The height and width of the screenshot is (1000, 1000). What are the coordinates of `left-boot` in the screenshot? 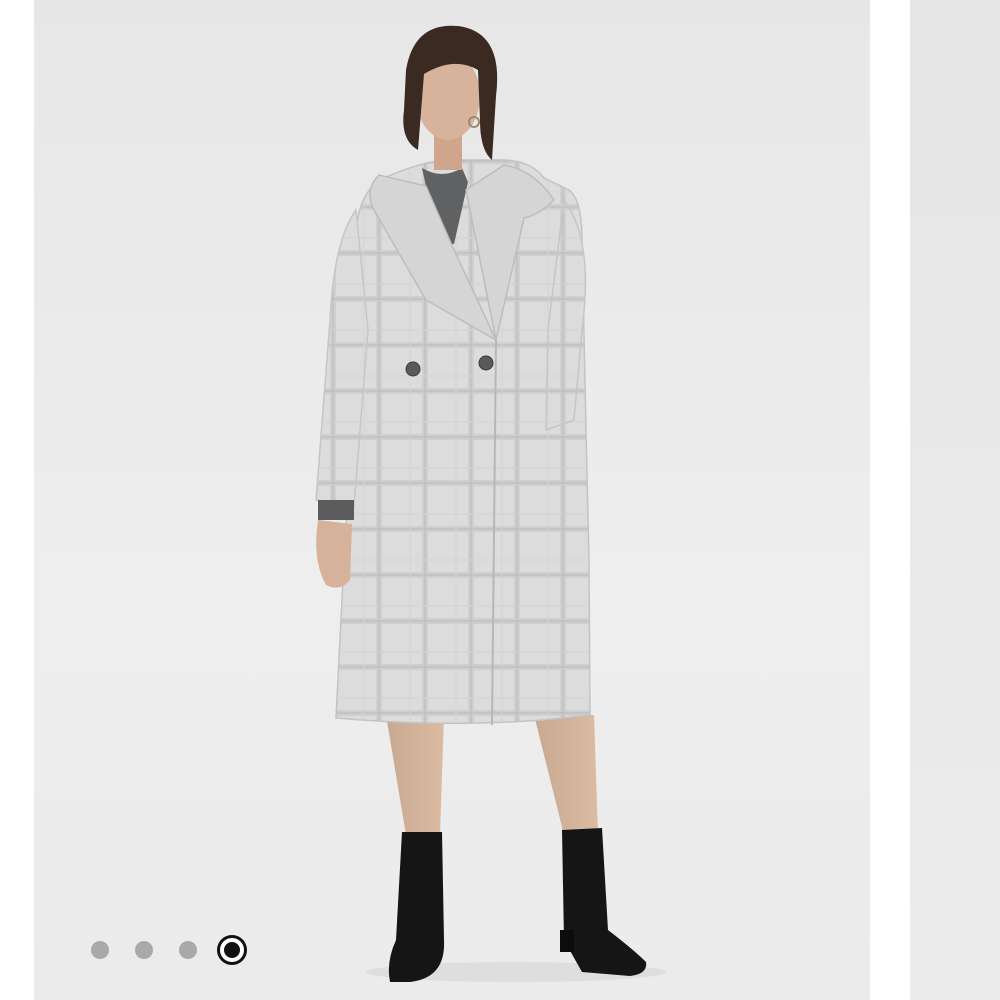 It's located at (416, 907).